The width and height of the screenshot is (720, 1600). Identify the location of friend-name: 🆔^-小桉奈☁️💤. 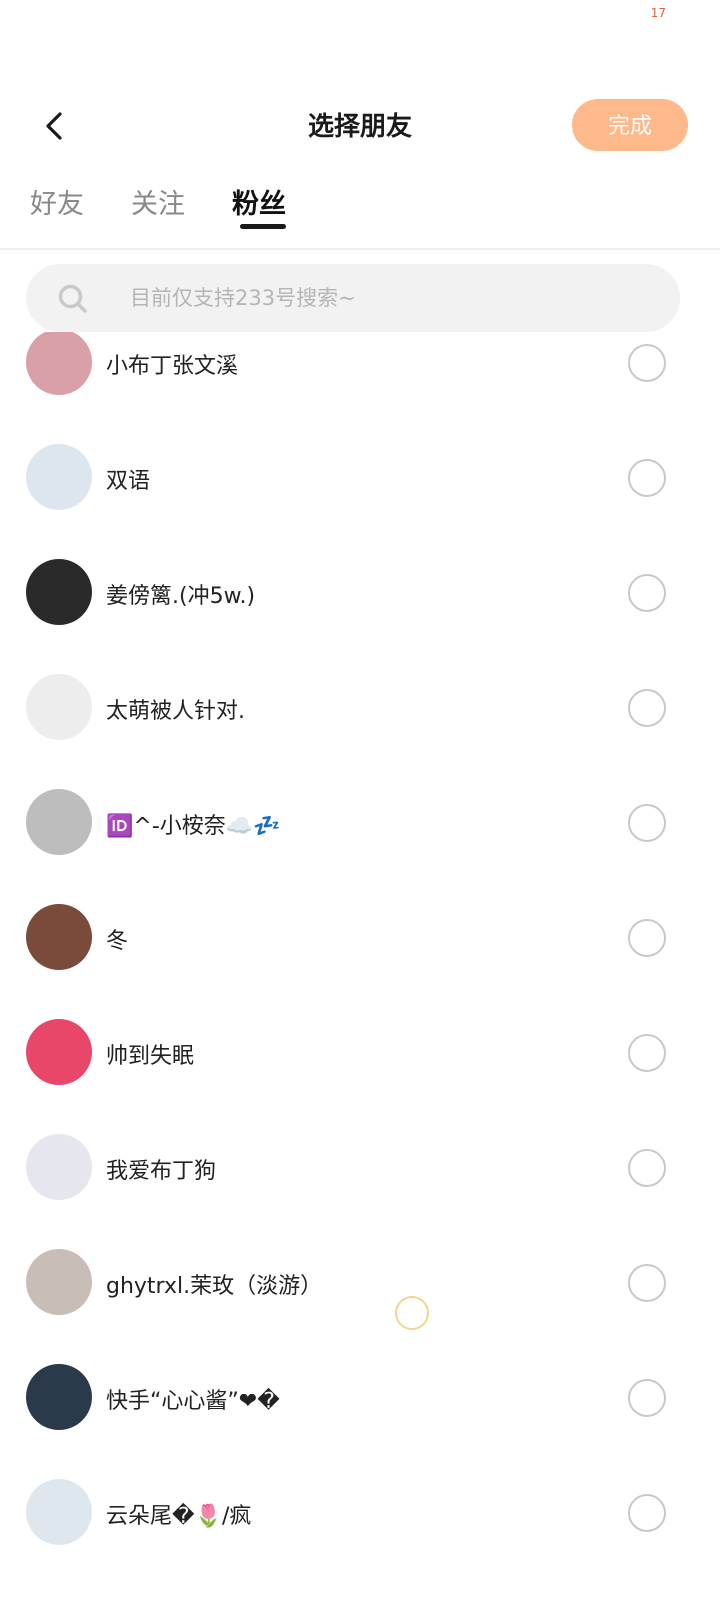
(193, 826).